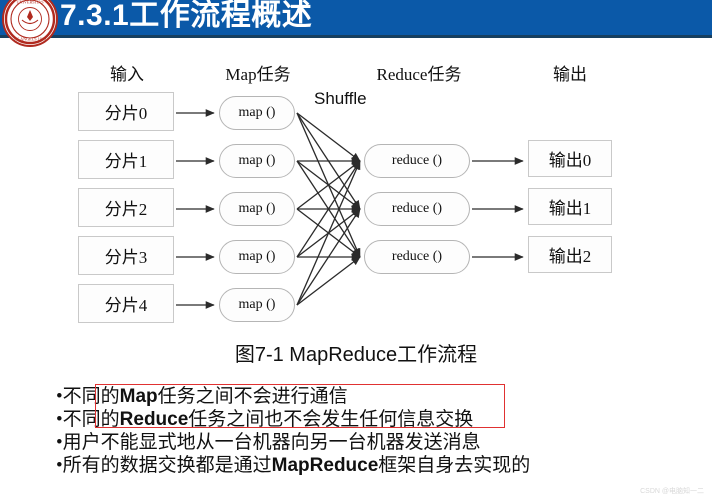 The width and height of the screenshot is (712, 500). What do you see at coordinates (154, 419) in the screenshot?
I see `bullet-text-bold: Reduce` at bounding box center [154, 419].